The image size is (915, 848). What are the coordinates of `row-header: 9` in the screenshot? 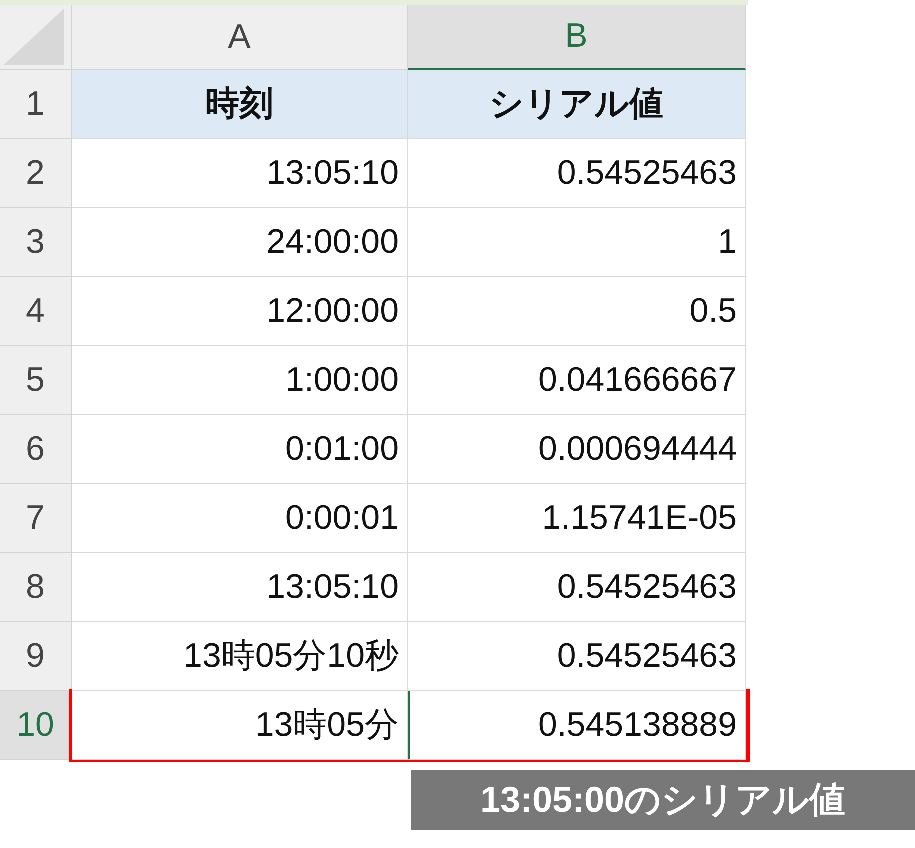 It's located at (36, 656).